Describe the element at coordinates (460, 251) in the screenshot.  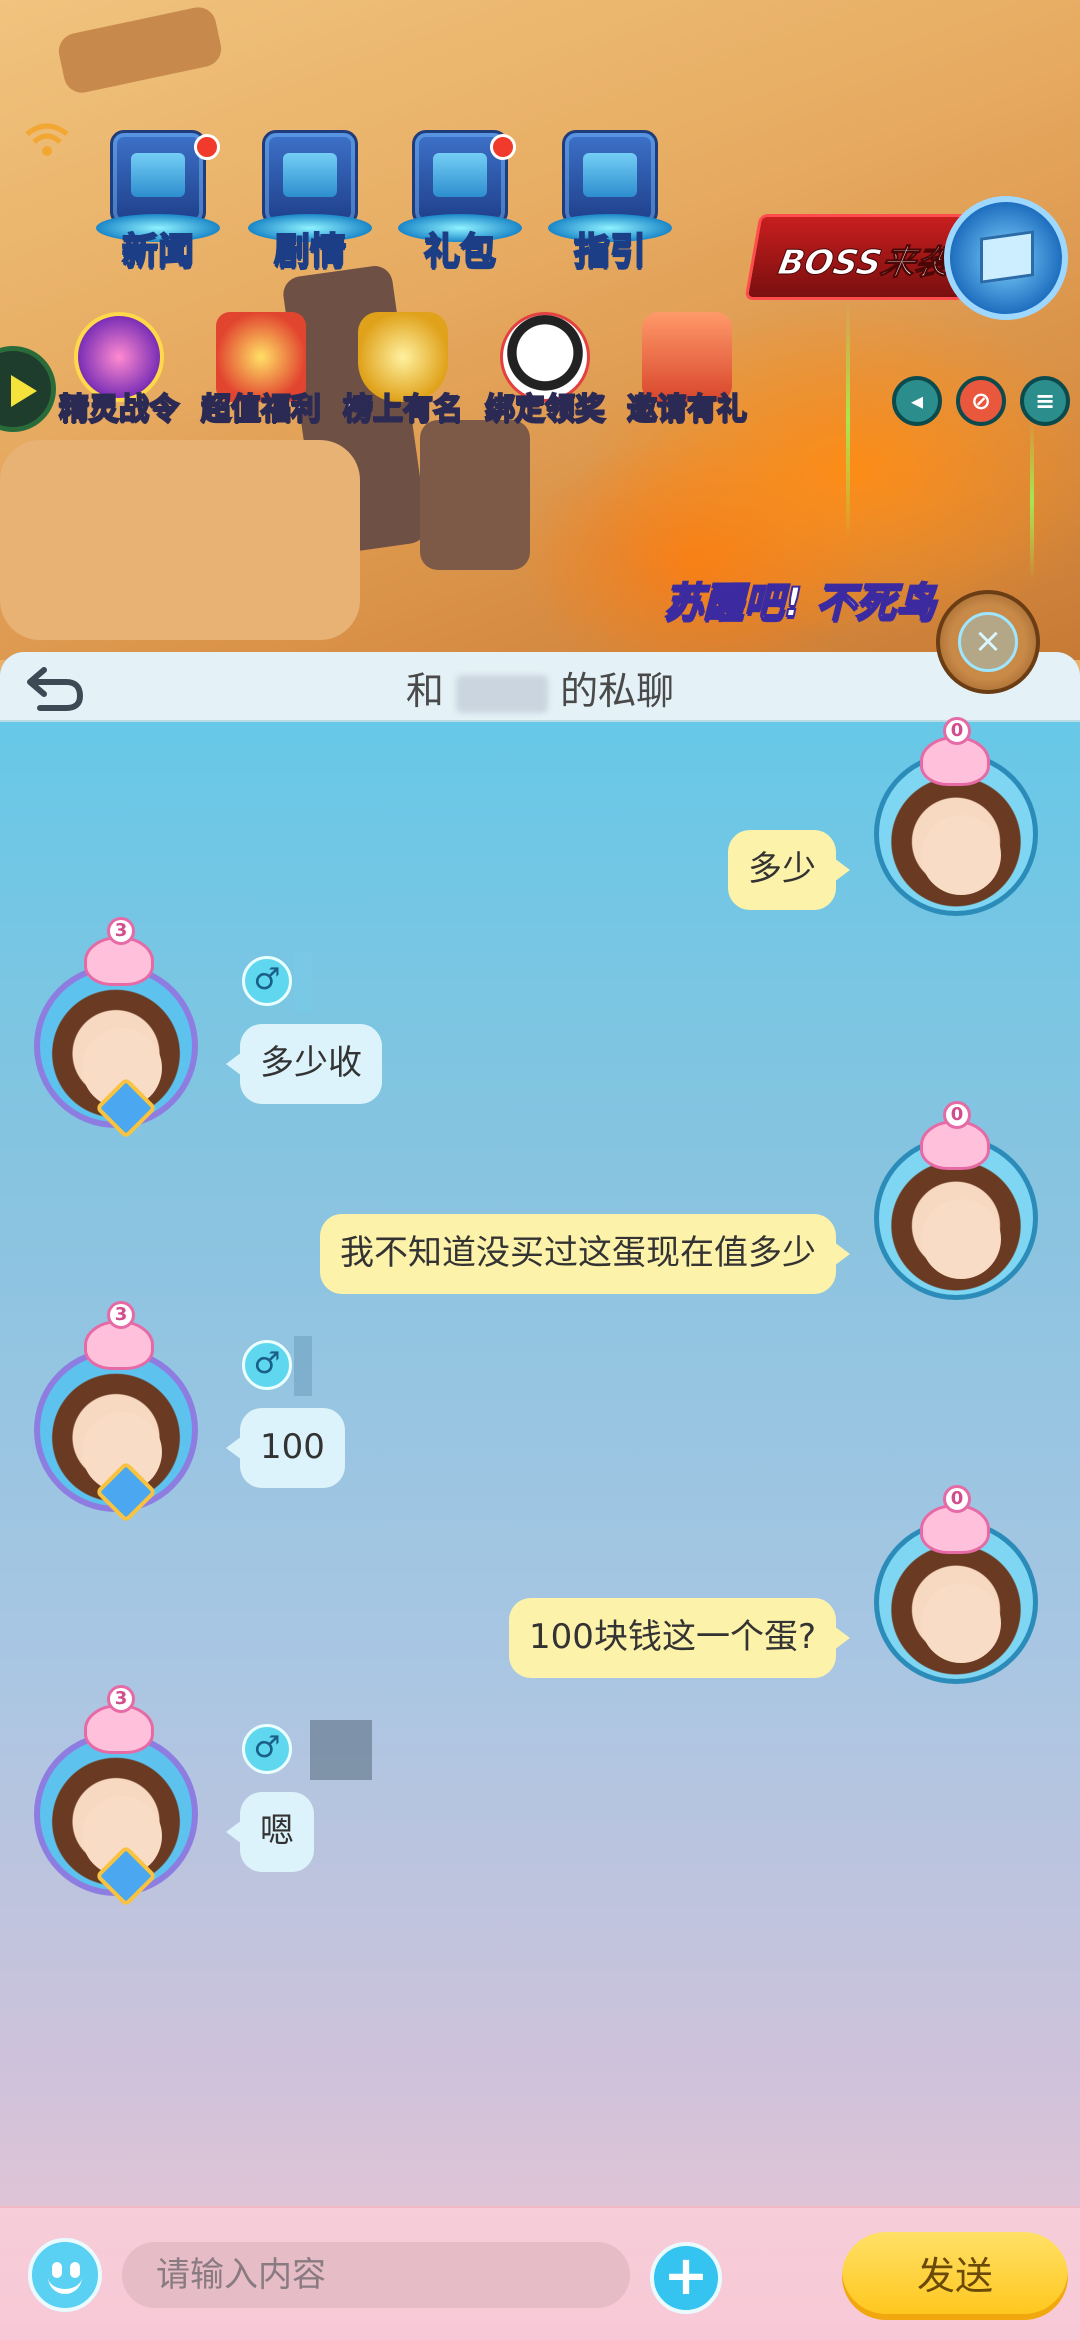
I see `gift-pack-label: 礼包` at that location.